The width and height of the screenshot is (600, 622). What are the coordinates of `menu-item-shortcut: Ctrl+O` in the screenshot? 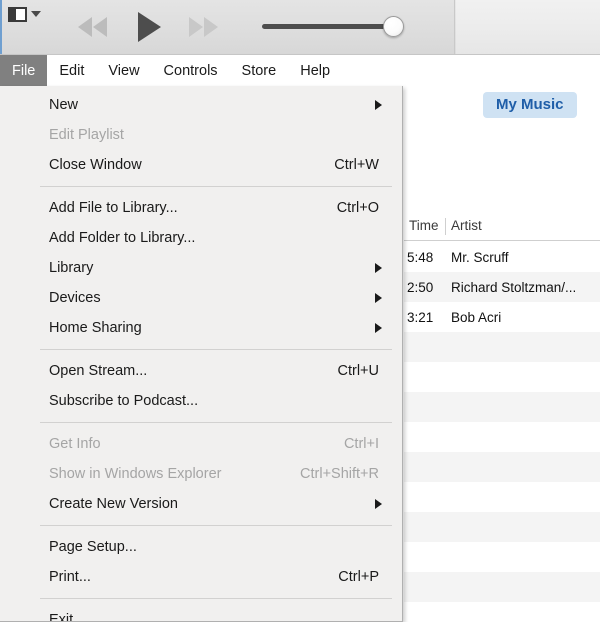 It's located at (357, 208).